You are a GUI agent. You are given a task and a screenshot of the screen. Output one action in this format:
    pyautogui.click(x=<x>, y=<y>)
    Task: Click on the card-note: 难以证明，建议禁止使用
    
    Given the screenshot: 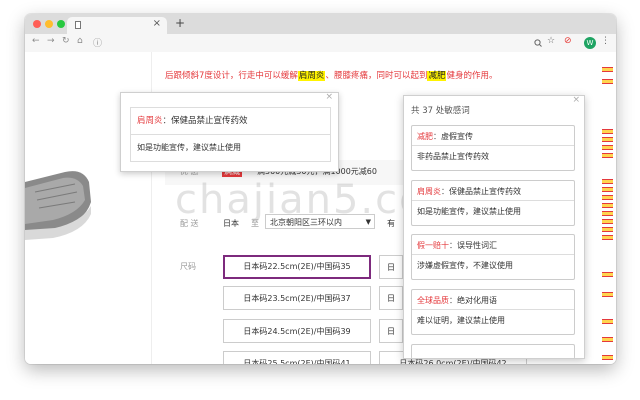 What is the action you would take?
    pyautogui.click(x=461, y=320)
    